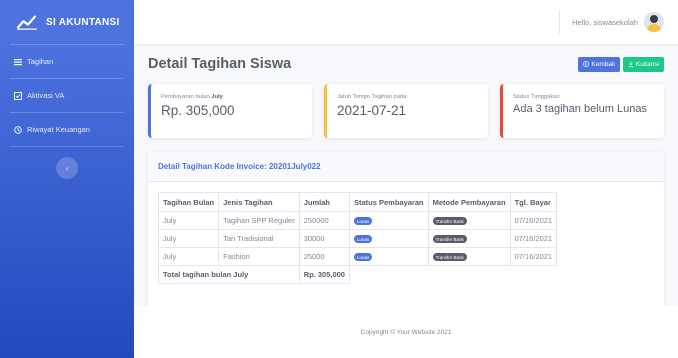  I want to click on column-header: Status Pembayaran, so click(388, 202).